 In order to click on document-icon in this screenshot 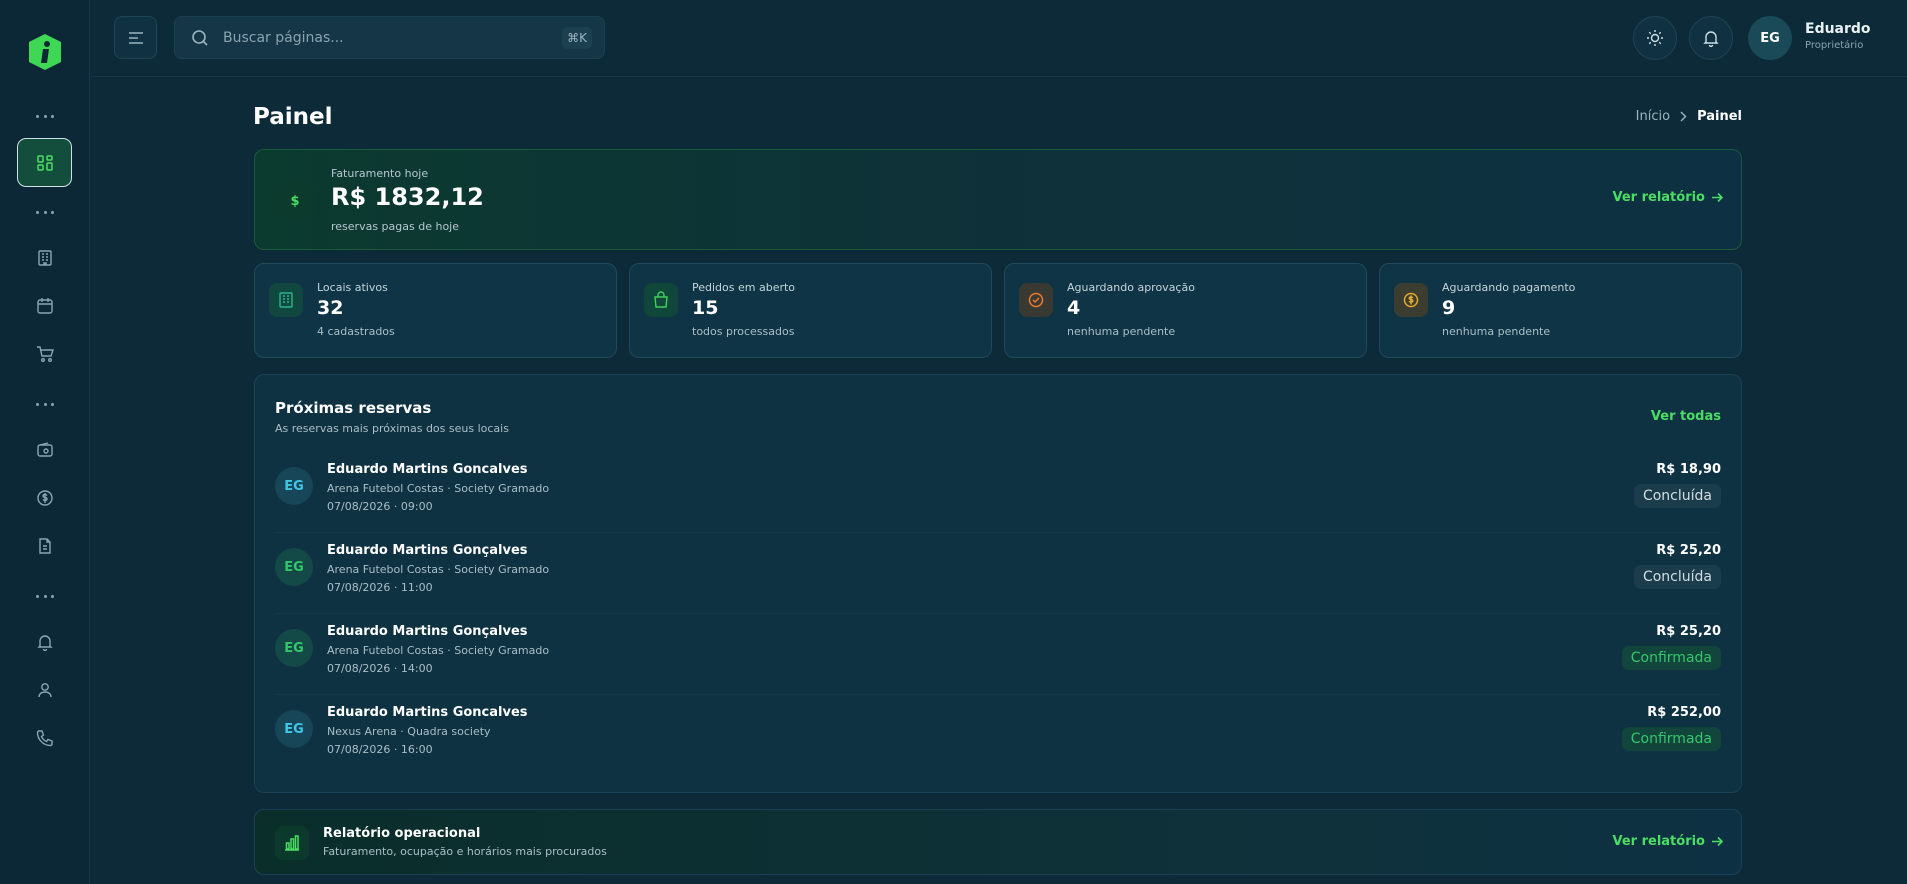, I will do `click(45, 546)`.